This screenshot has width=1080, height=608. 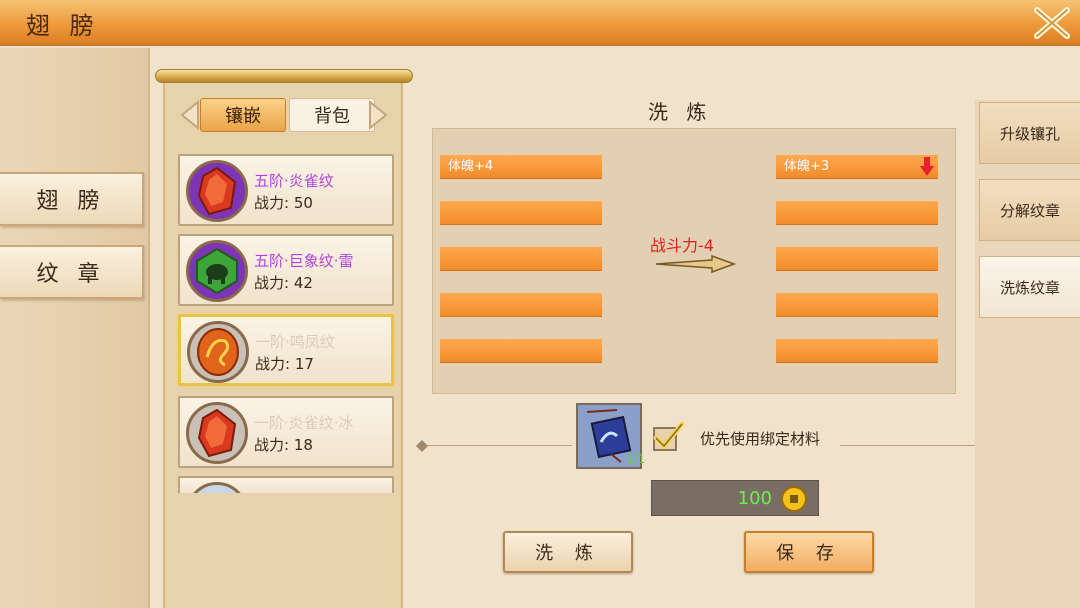 I want to click on new-attr-text: 体魄+3, so click(x=807, y=166).